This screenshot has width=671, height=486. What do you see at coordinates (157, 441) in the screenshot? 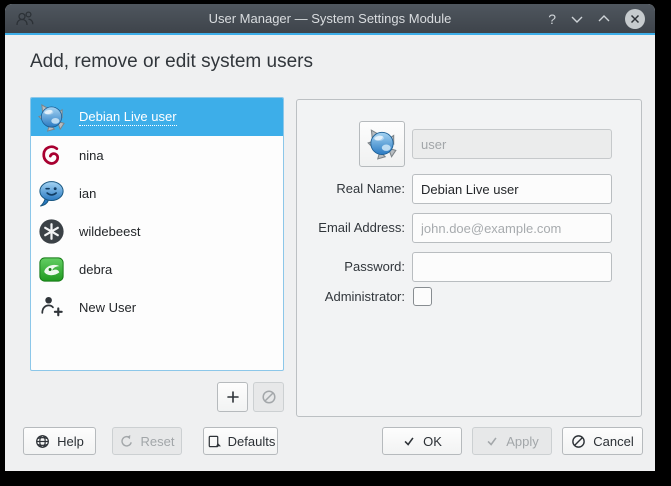
I see `reset-button-label: Reset` at bounding box center [157, 441].